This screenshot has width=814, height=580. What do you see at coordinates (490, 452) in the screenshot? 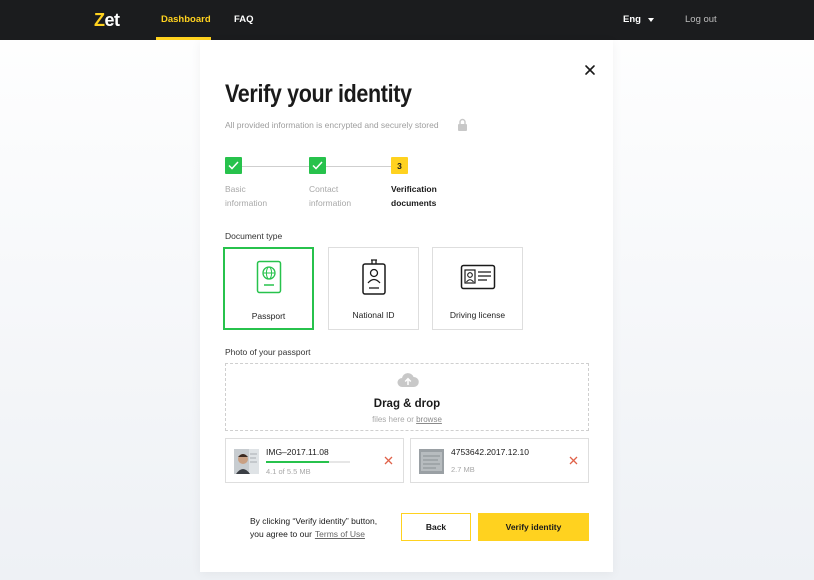
I see `file-name: 4753642.2017.12.10` at bounding box center [490, 452].